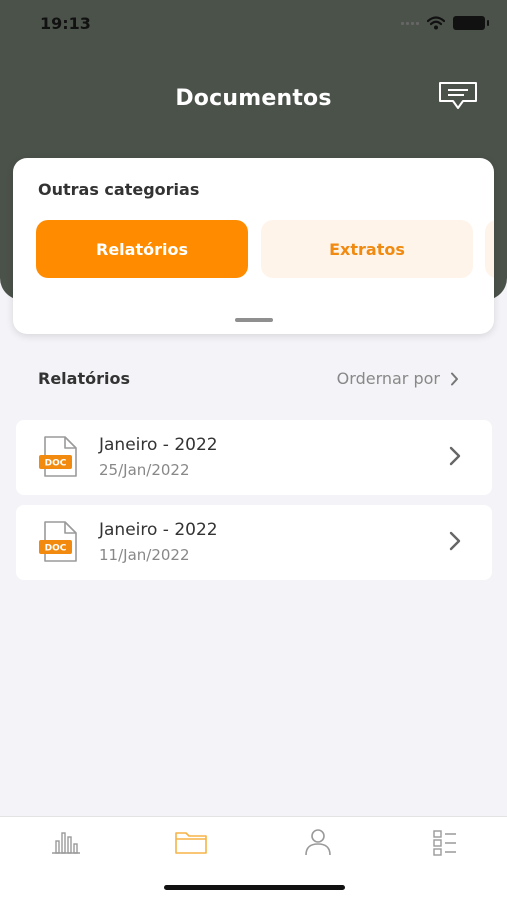 The image size is (507, 900). What do you see at coordinates (388, 378) in the screenshot?
I see `sort-label: Ordernar por` at bounding box center [388, 378].